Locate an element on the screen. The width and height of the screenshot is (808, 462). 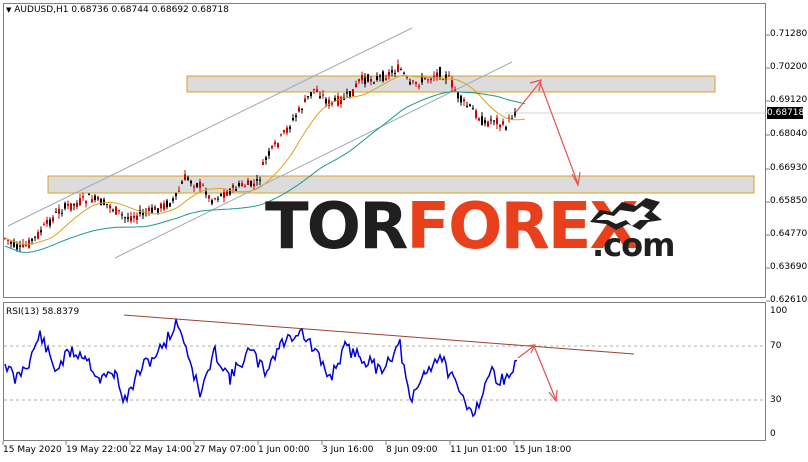
current-price-badge: 0.68718 is located at coordinates (786, 113).